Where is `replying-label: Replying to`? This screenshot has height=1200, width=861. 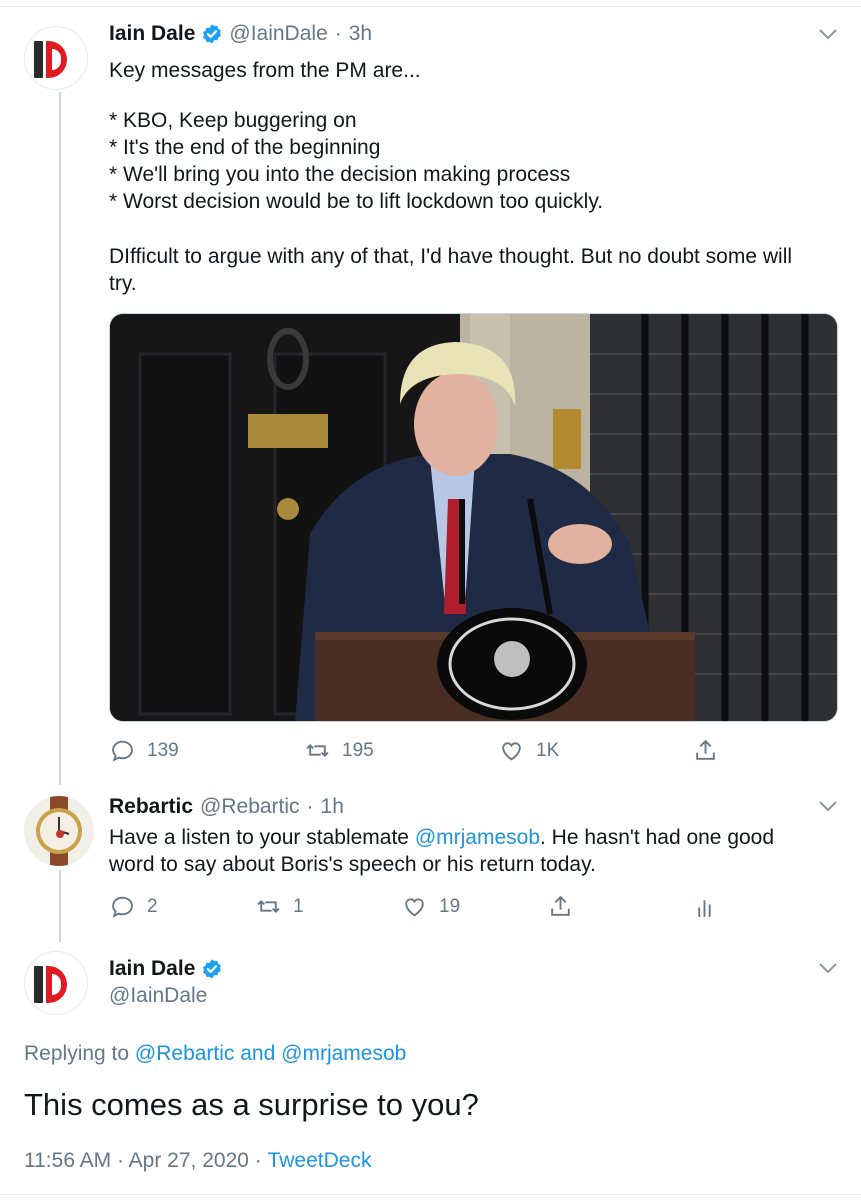
replying-label: Replying to is located at coordinates (79, 1053).